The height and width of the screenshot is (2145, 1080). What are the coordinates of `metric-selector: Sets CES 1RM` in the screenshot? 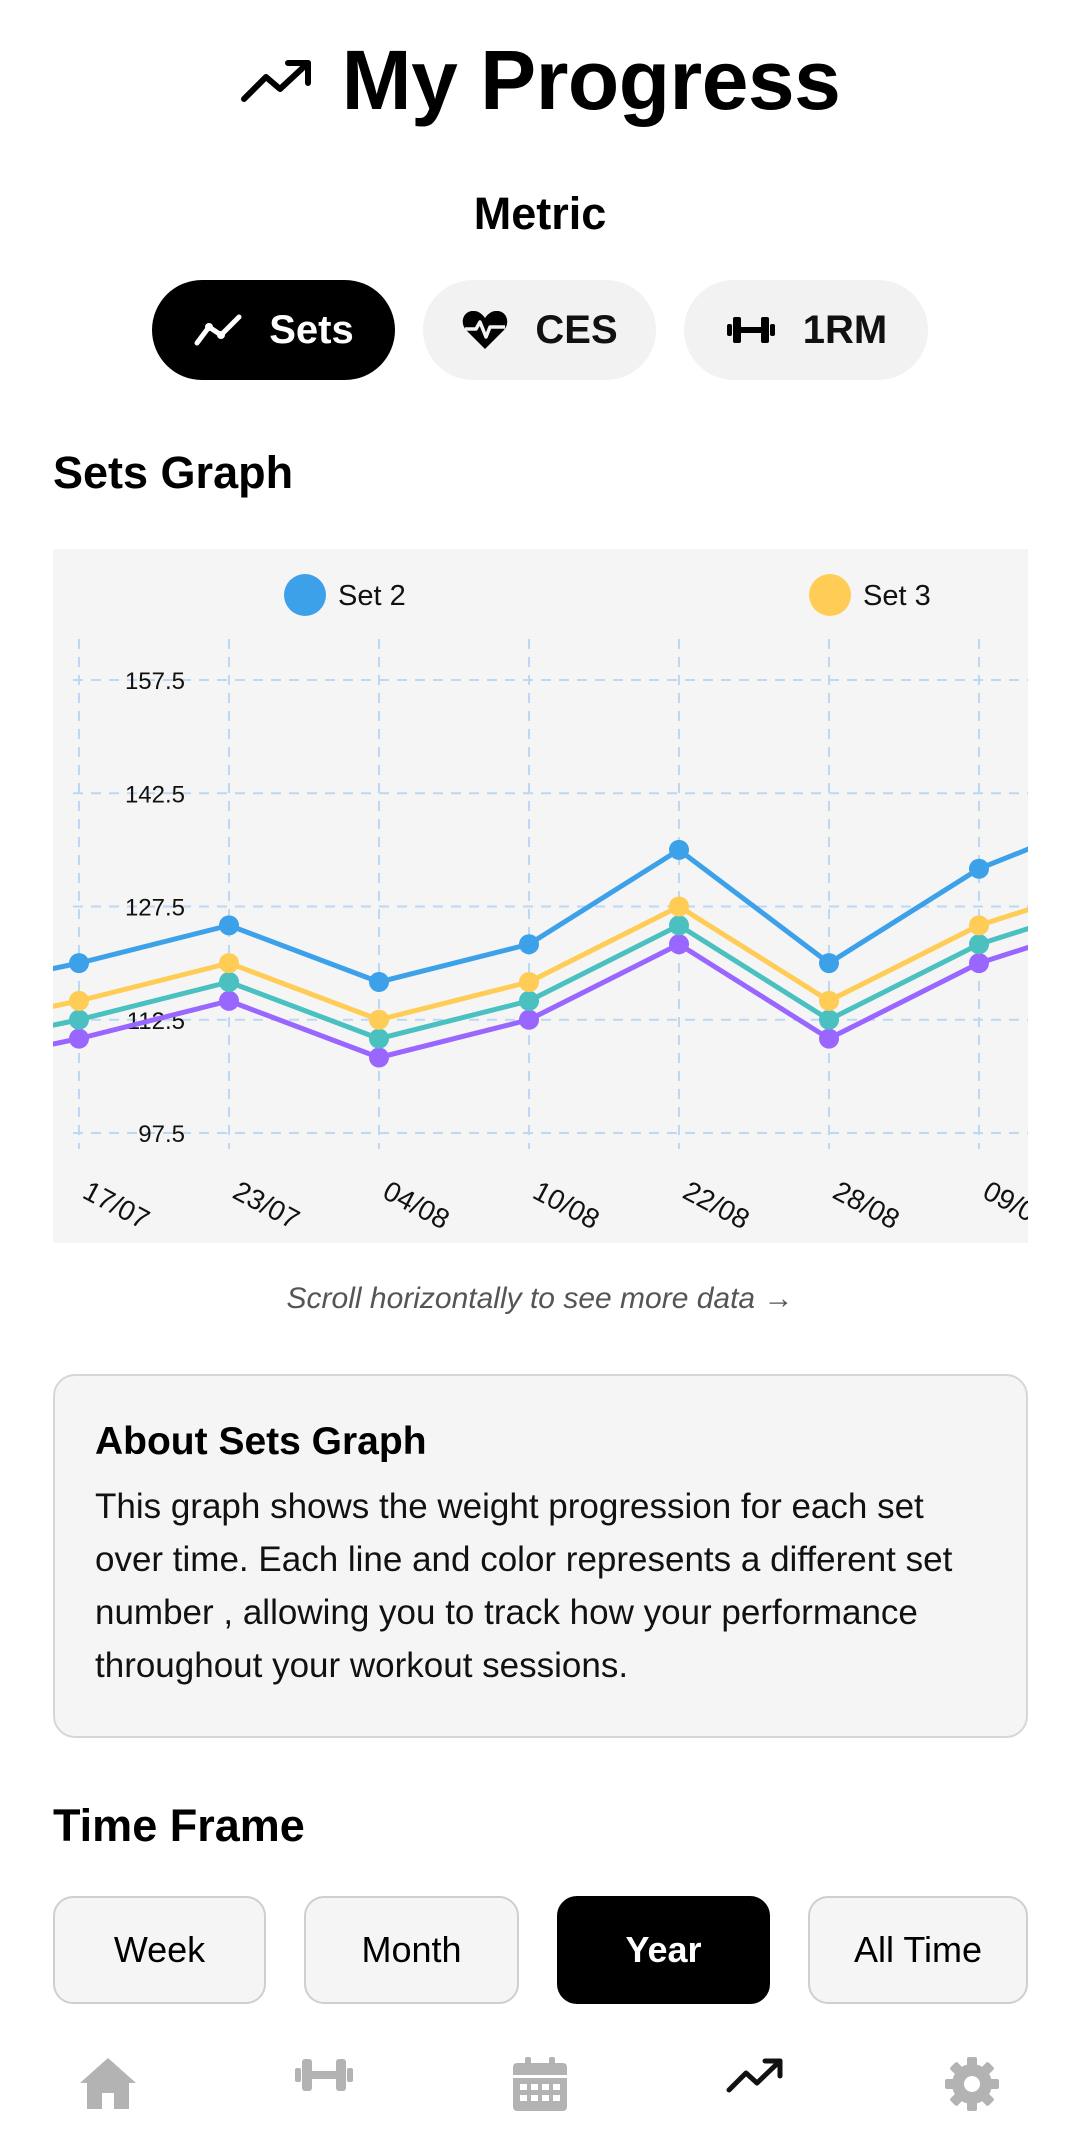 It's located at (540, 330).